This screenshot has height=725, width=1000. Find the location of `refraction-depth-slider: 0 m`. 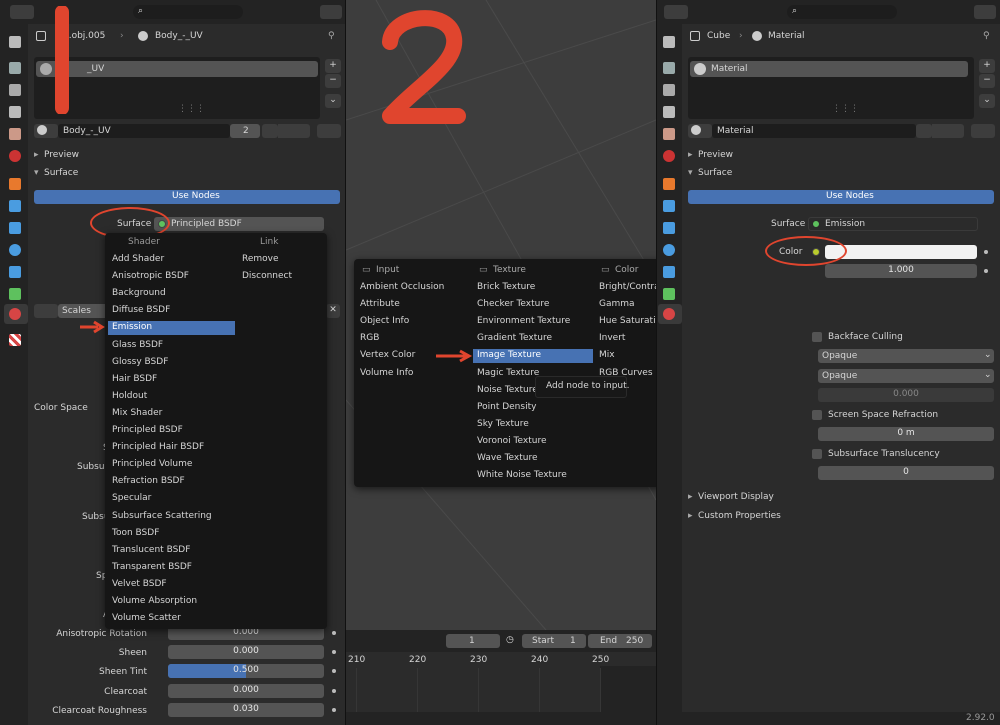

refraction-depth-slider: 0 m is located at coordinates (906, 434).